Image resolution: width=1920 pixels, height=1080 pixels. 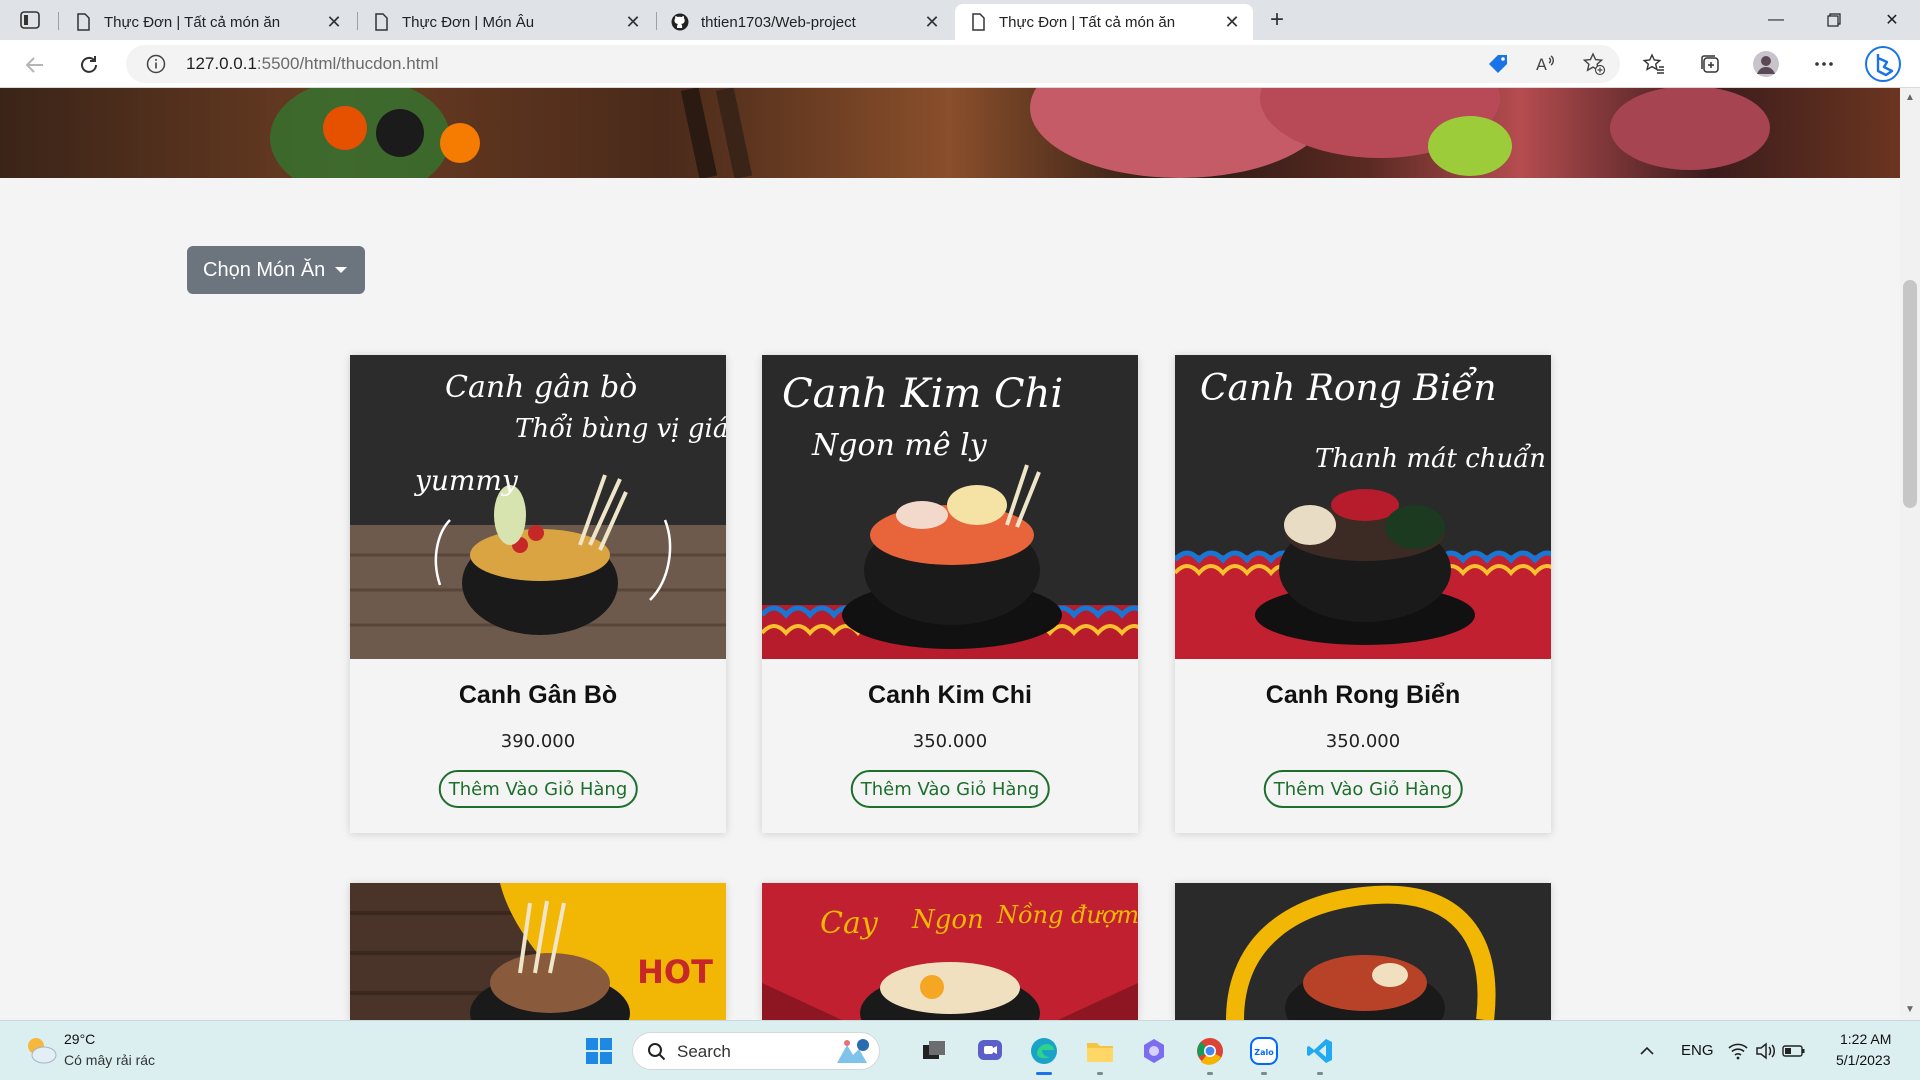 What do you see at coordinates (1863, 1060) in the screenshot?
I see `clock-date: 5/1/2023` at bounding box center [1863, 1060].